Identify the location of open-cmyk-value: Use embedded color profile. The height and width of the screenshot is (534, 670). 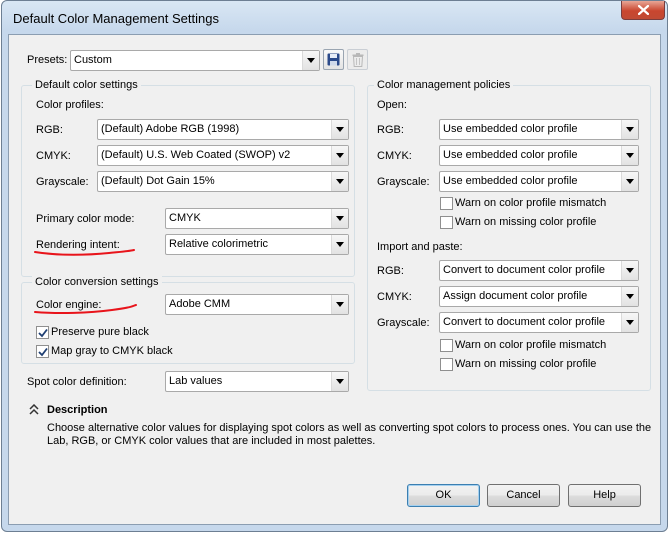
(510, 155).